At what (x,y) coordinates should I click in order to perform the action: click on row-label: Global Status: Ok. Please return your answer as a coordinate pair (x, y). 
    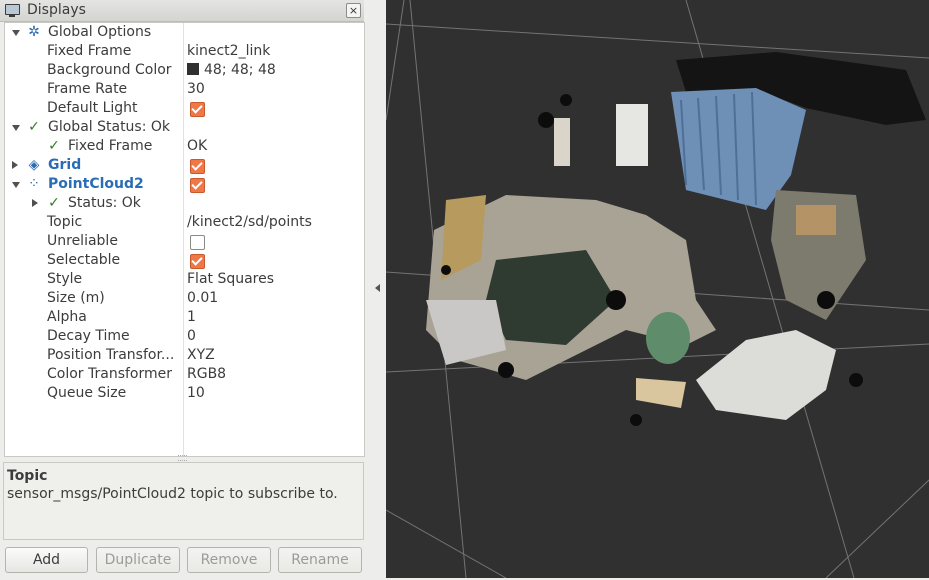
    Looking at the image, I should click on (109, 127).